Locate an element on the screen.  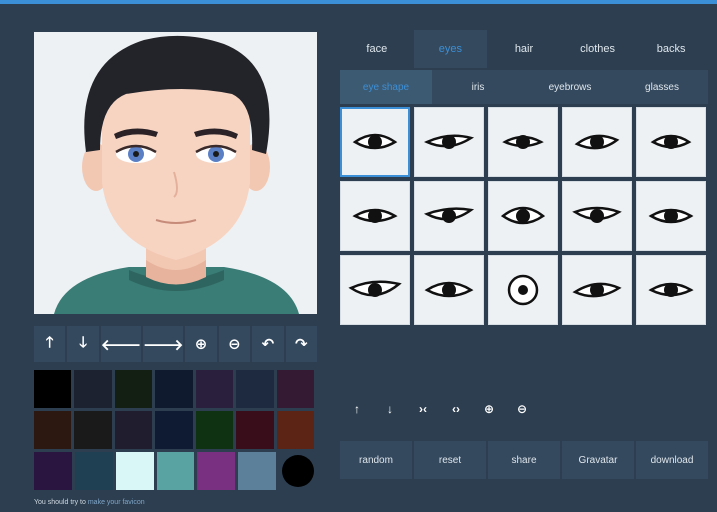
narrow-button: ›‹ is located at coordinates (423, 409).